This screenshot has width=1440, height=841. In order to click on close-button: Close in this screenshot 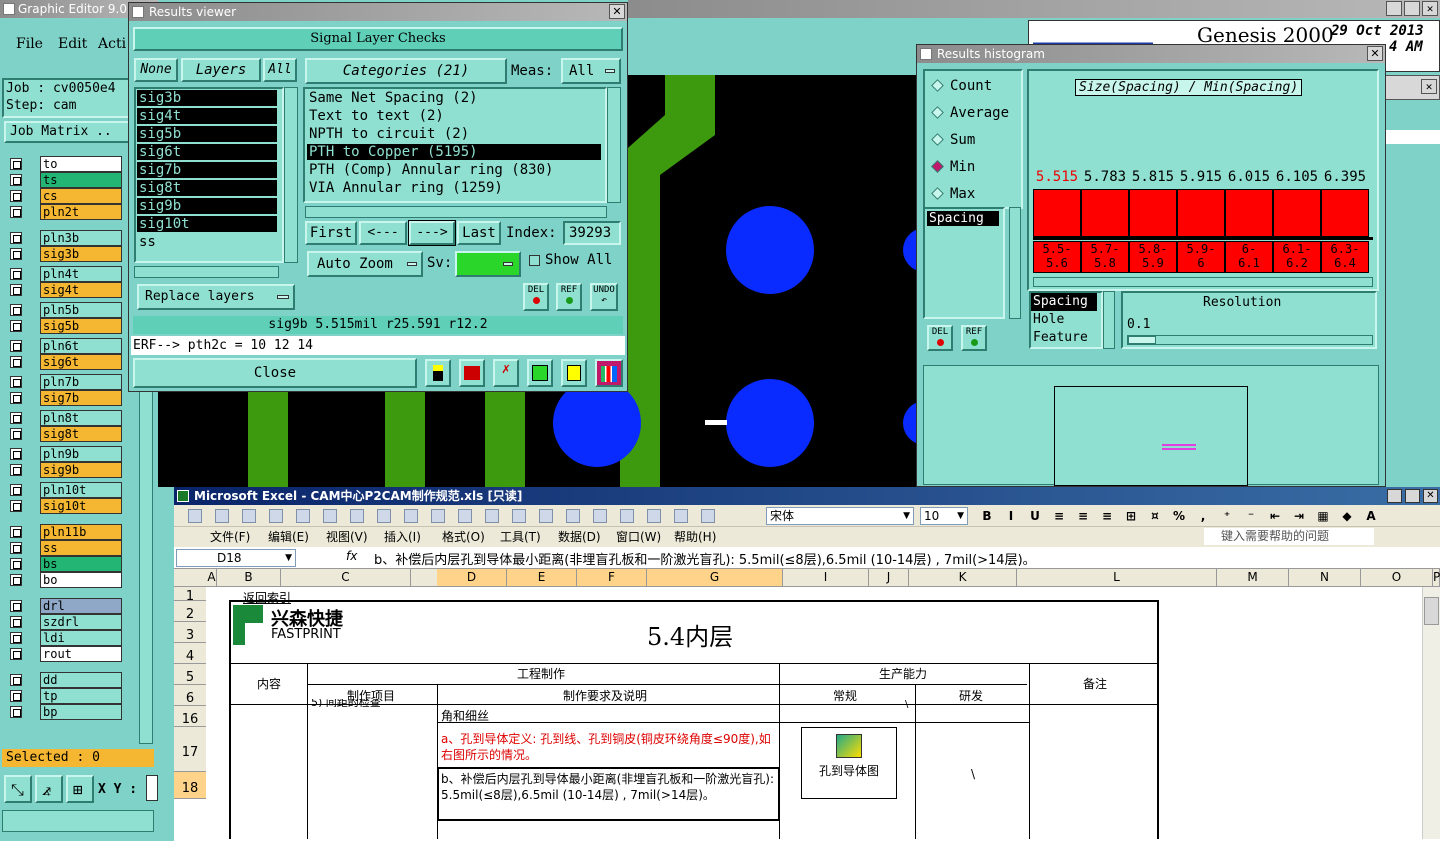, I will do `click(275, 373)`.